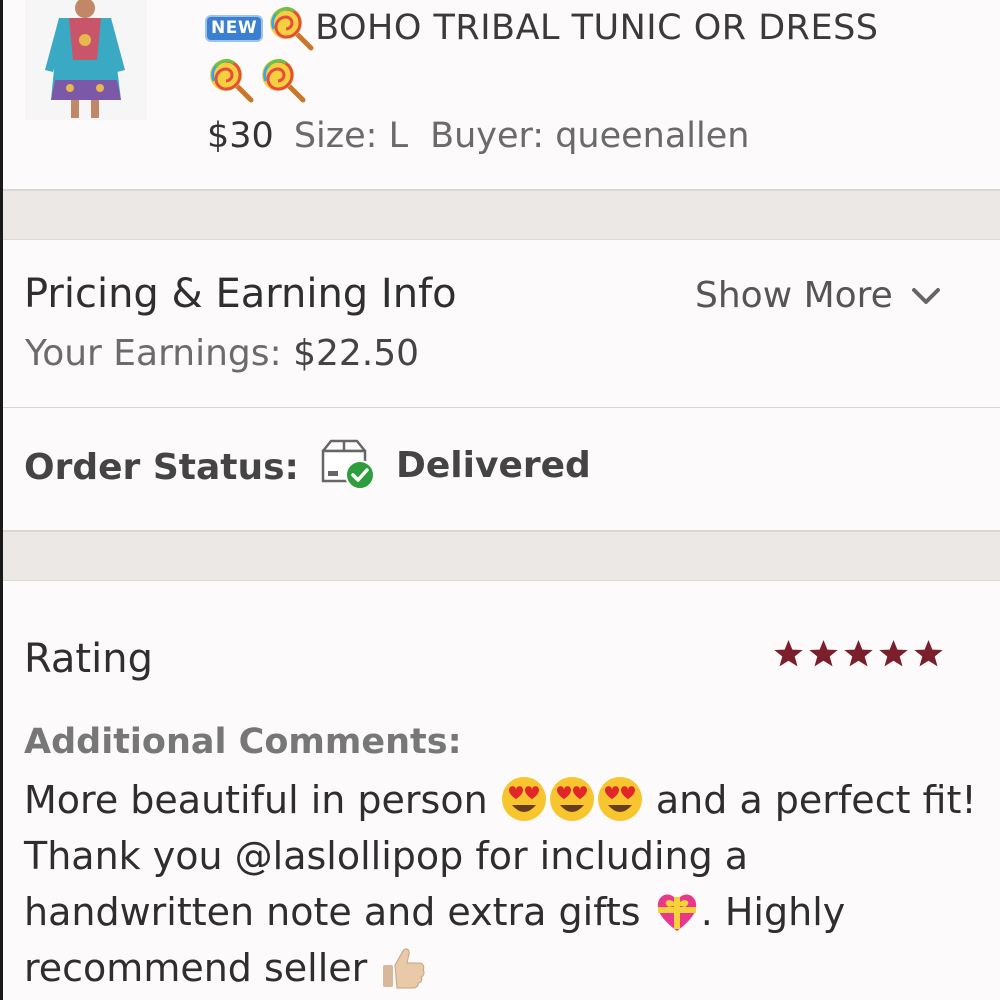  What do you see at coordinates (794, 295) in the screenshot?
I see `show-more-label: Show More` at bounding box center [794, 295].